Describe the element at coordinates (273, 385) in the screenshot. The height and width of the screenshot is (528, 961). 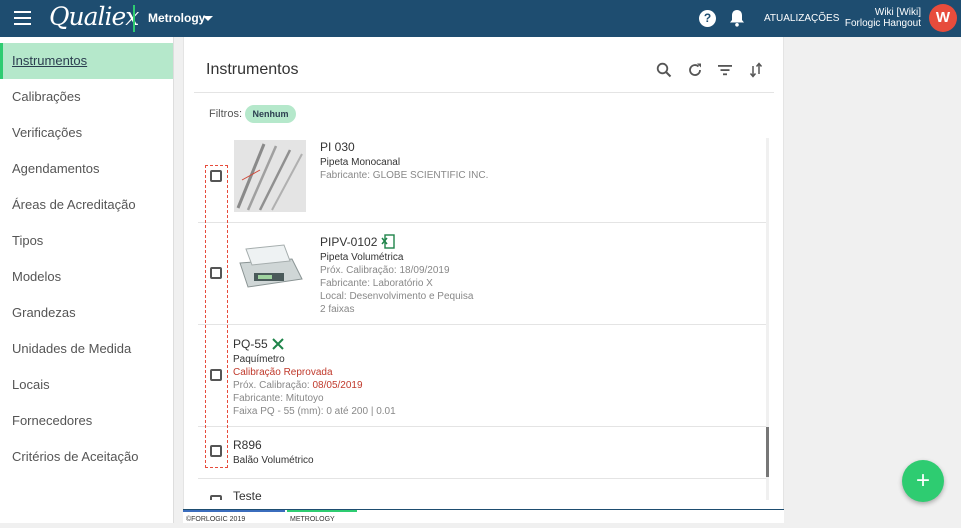
I see `next-calibration-label: Próx. Calibração:` at that location.